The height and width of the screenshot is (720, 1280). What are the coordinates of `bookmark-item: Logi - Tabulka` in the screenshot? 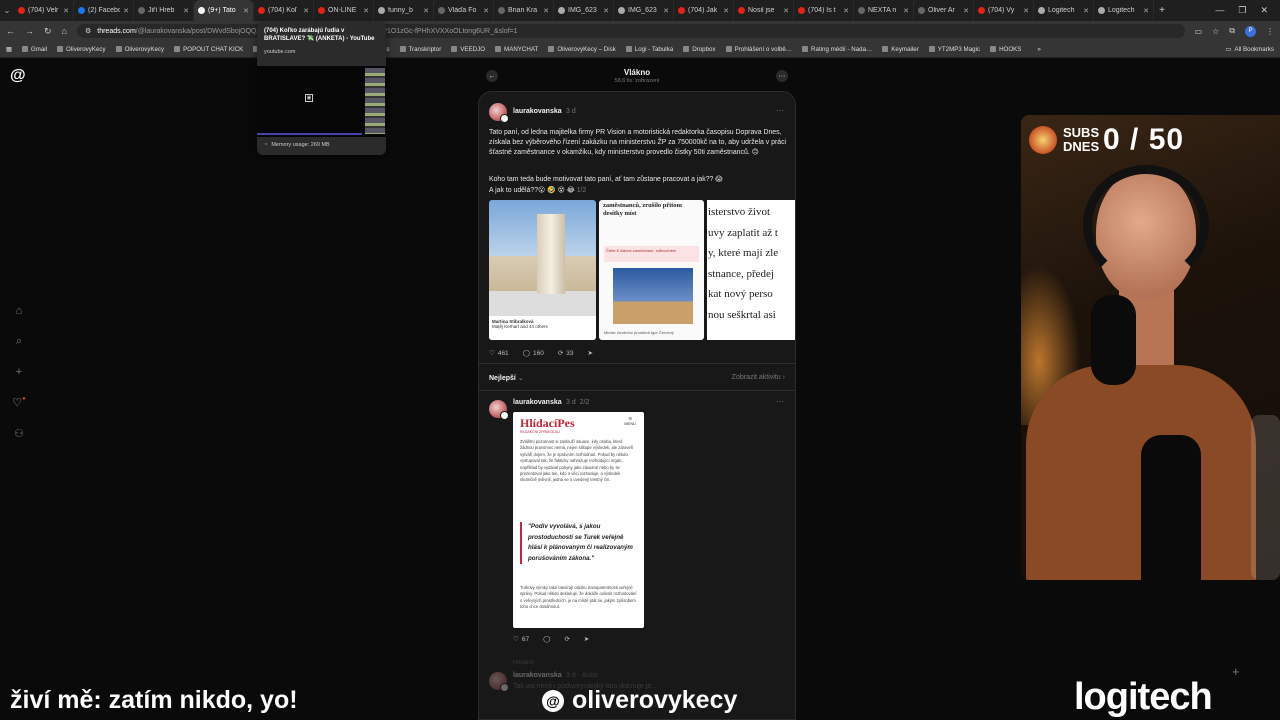 It's located at (649, 49).